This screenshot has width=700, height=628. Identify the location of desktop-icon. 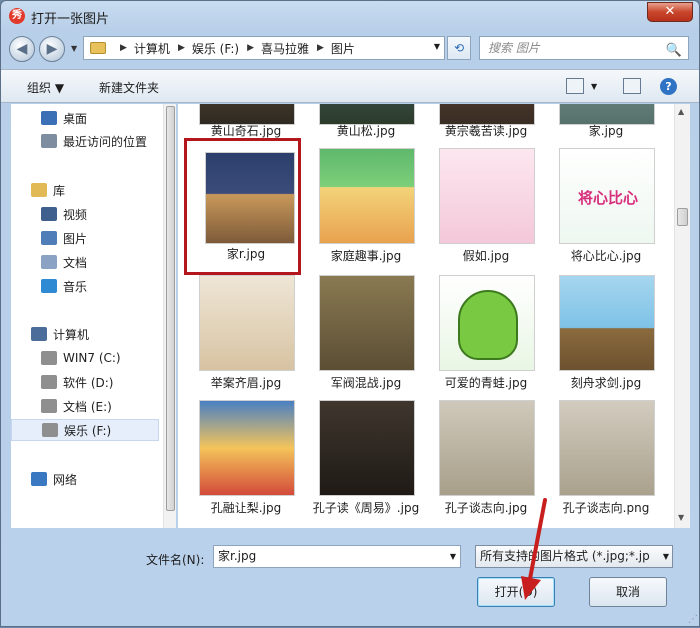
(49, 118).